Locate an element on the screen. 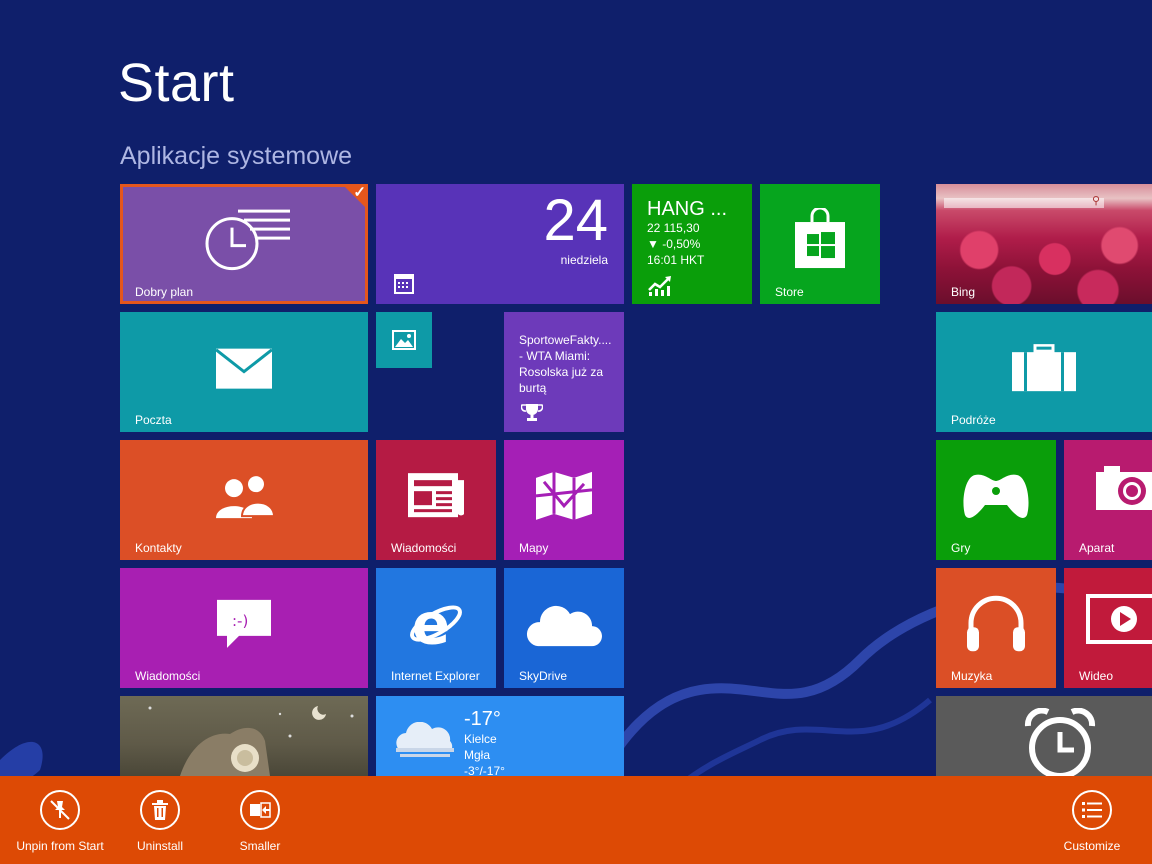  search-icon: ⚲ is located at coordinates (1096, 201).